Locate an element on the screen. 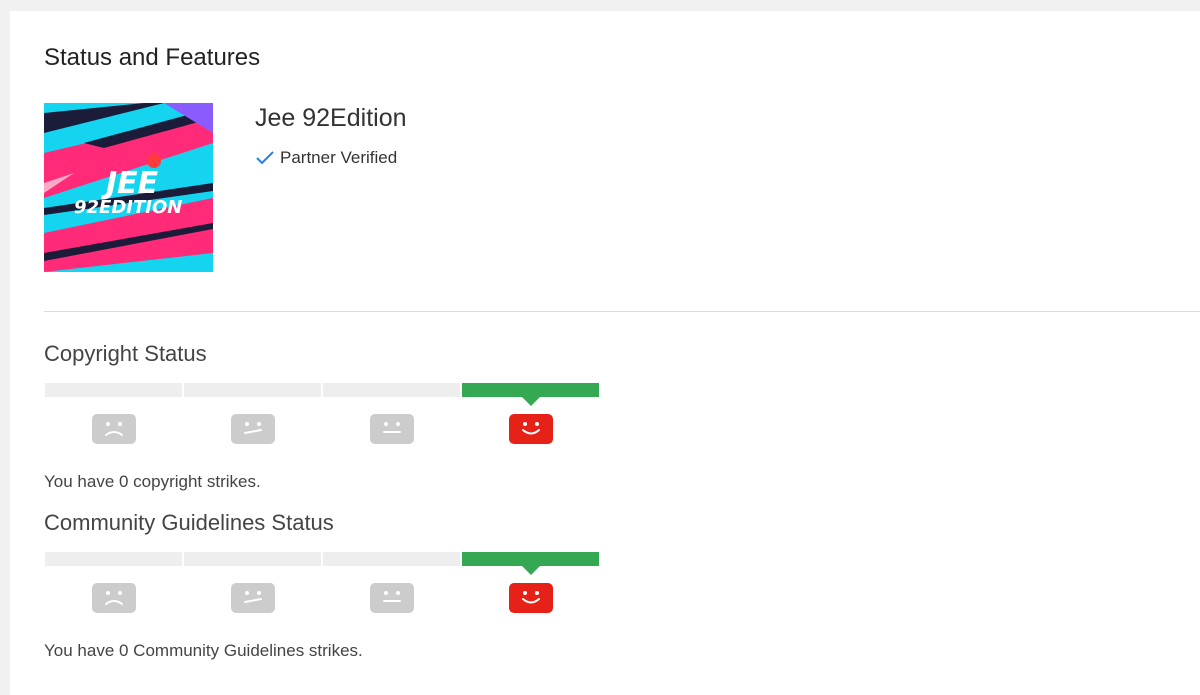 The width and height of the screenshot is (1200, 695). community-guidelines-status-title: Community Guidelines Status is located at coordinates (189, 522).